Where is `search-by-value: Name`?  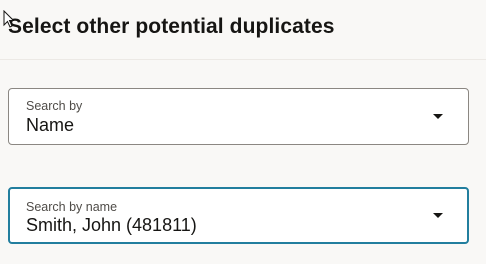 search-by-value: Name is located at coordinates (50, 125).